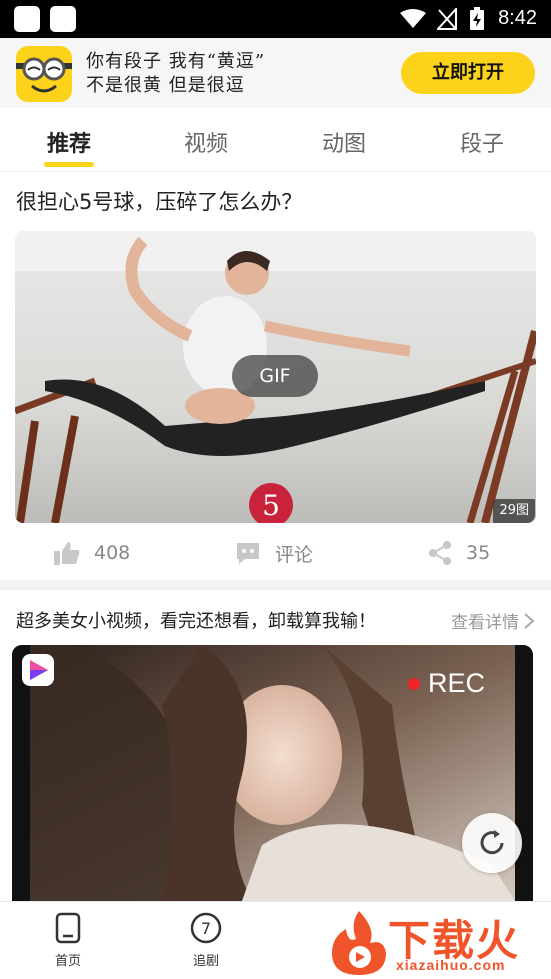  I want to click on chevron-right-icon, so click(529, 620).